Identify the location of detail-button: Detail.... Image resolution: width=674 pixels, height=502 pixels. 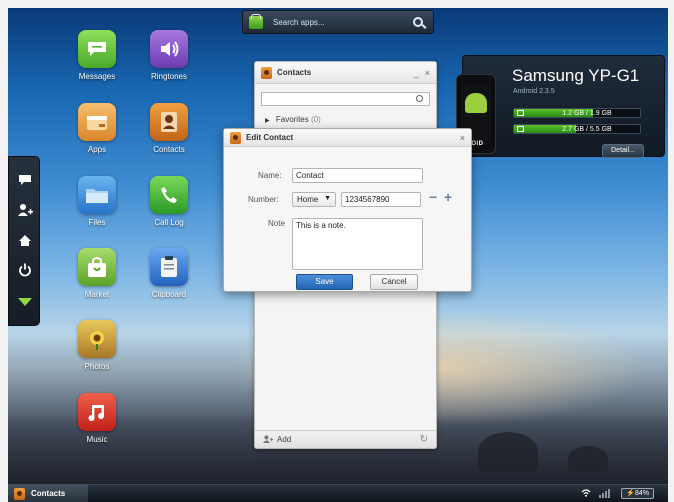
(623, 151).